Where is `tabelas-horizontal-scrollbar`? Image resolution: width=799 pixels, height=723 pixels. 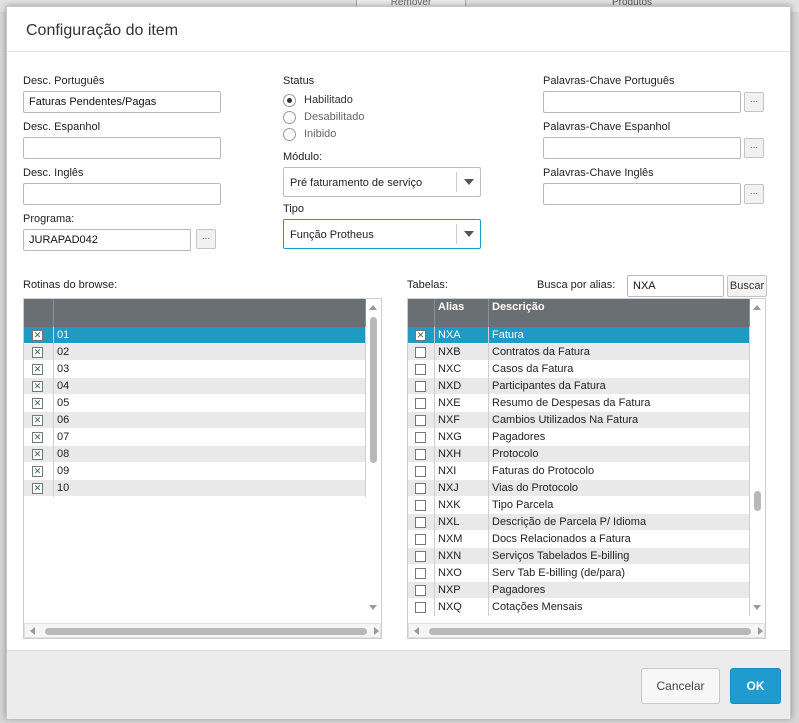
tabelas-horizontal-scrollbar is located at coordinates (586, 630).